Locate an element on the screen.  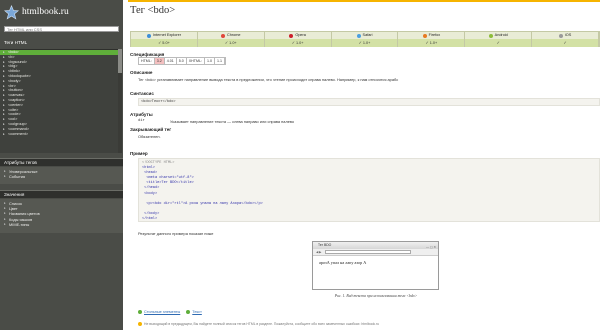
sidebar-tag-label: <colgroup> is located at coordinates (17, 123).